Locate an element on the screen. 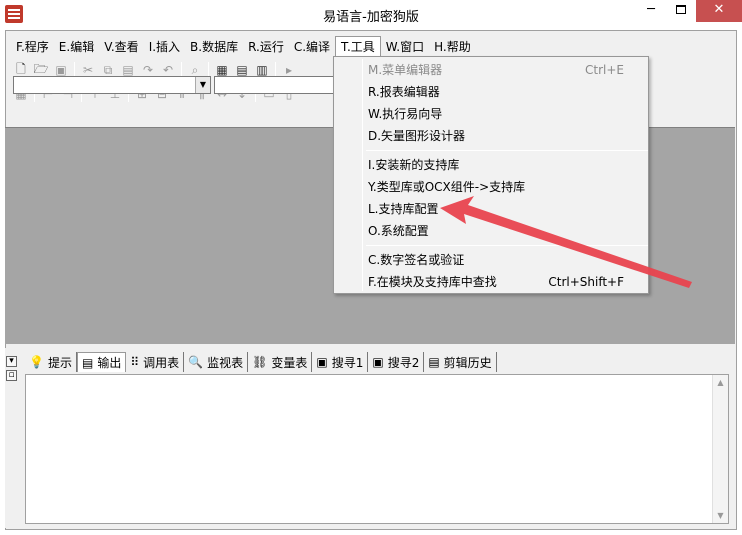 This screenshot has width=742, height=535. menu-item-menu-editor: M.菜单编辑器 Ctrl+E is located at coordinates (506, 70).